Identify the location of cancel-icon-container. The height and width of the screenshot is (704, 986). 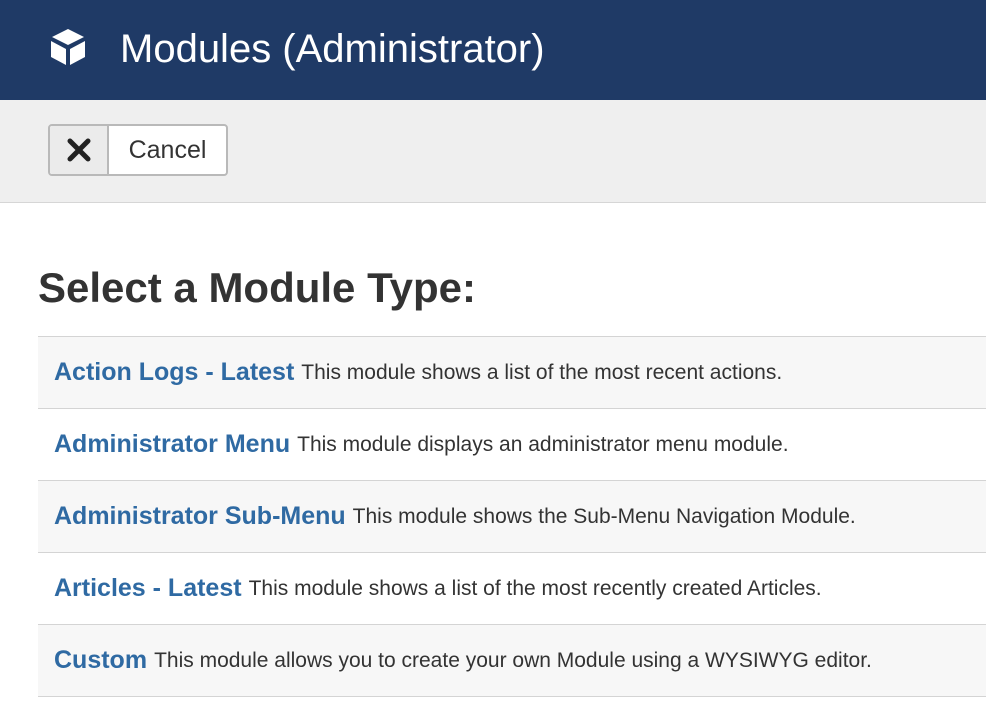
(79, 150).